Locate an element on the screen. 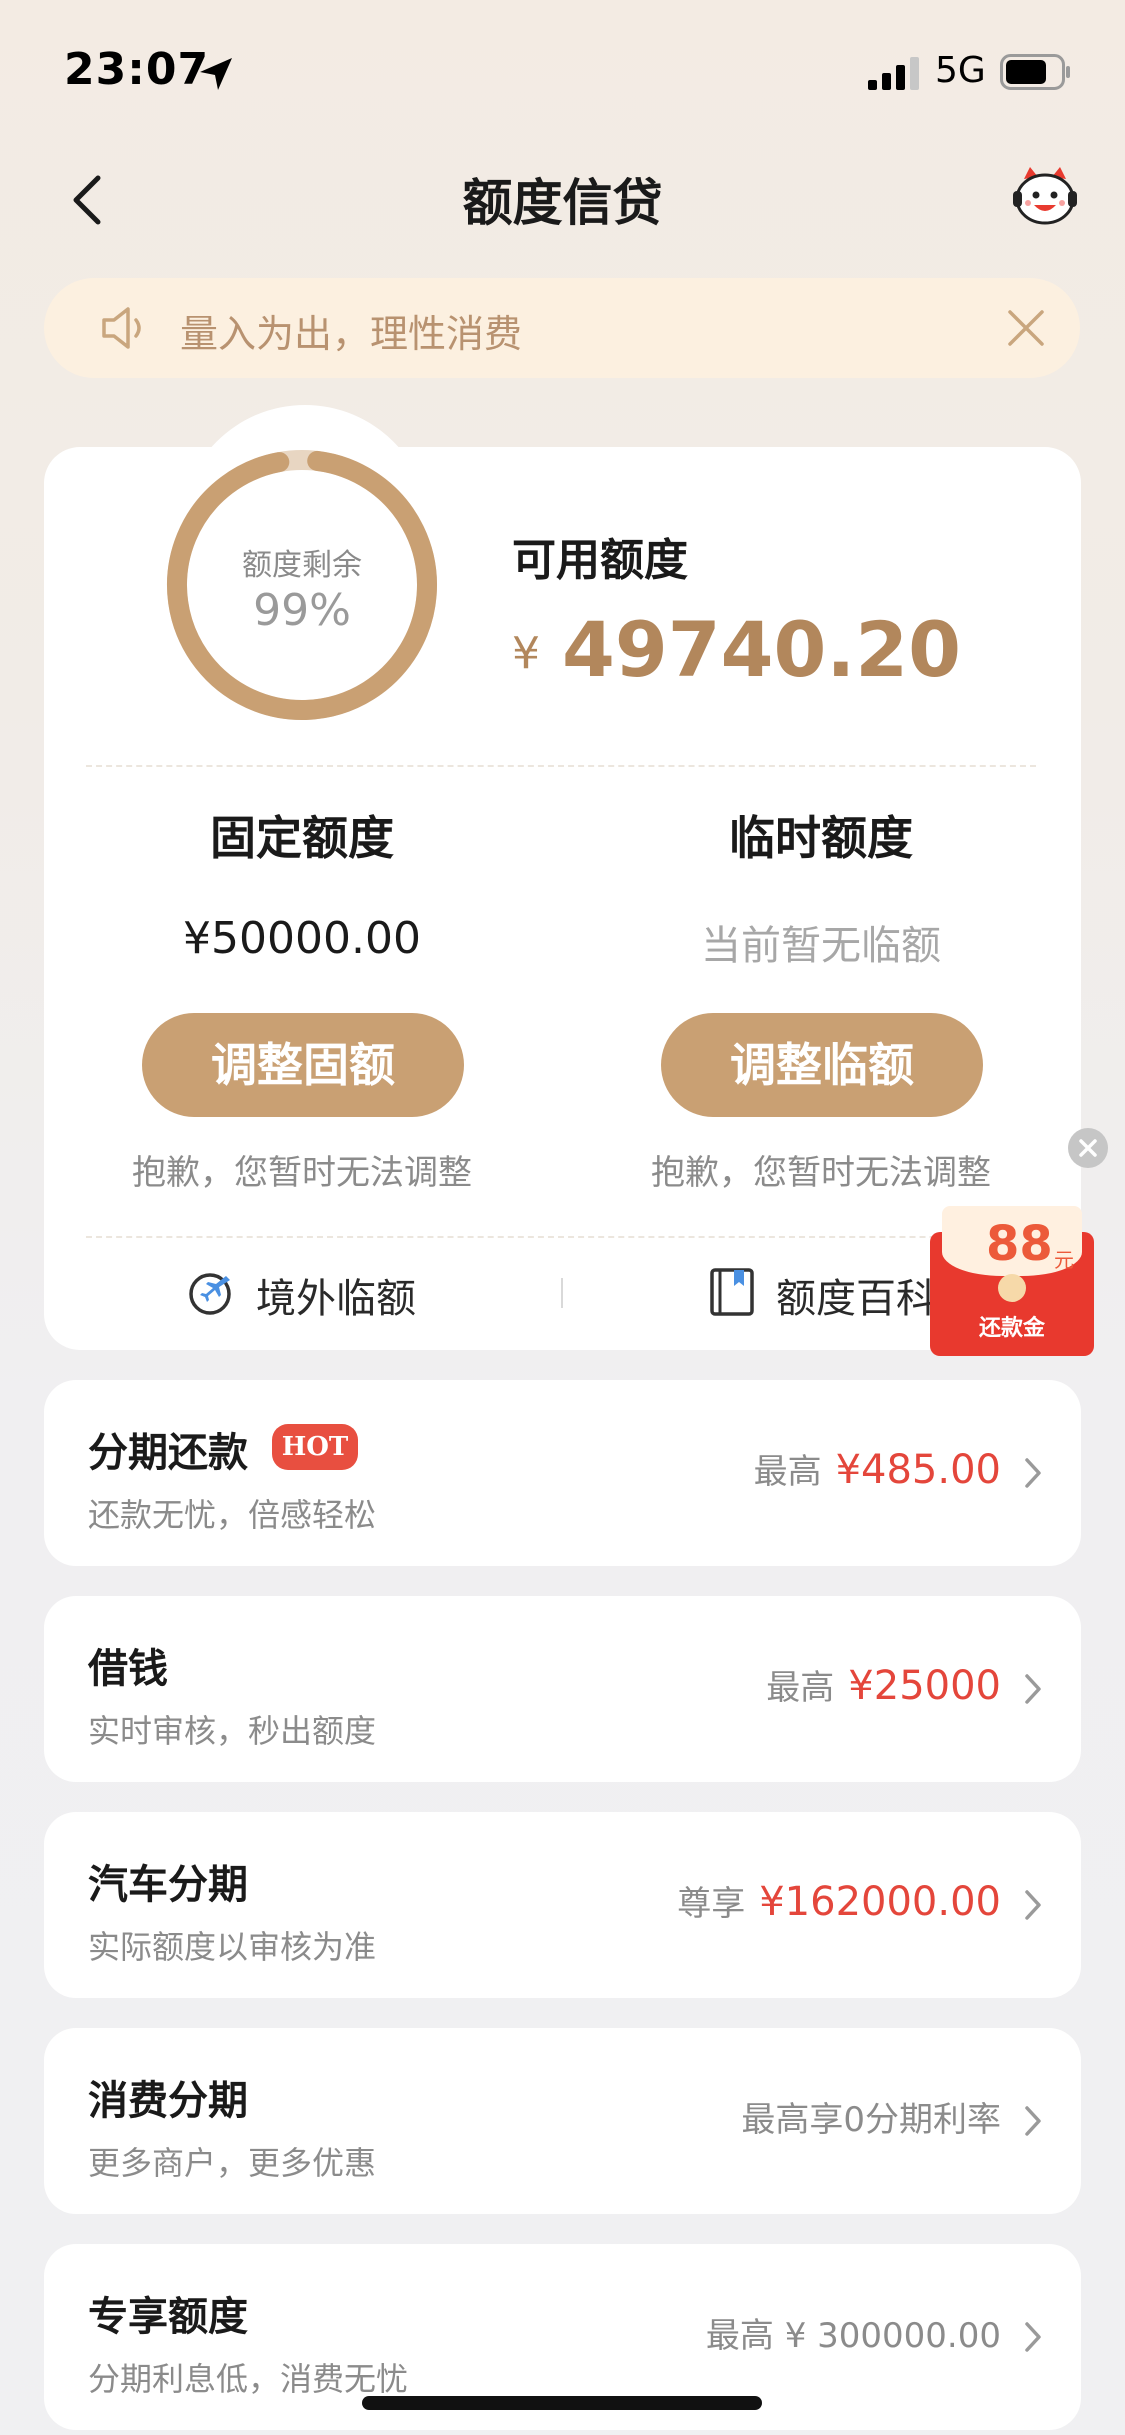 The image size is (1125, 2435). link-separator is located at coordinates (562, 1293).